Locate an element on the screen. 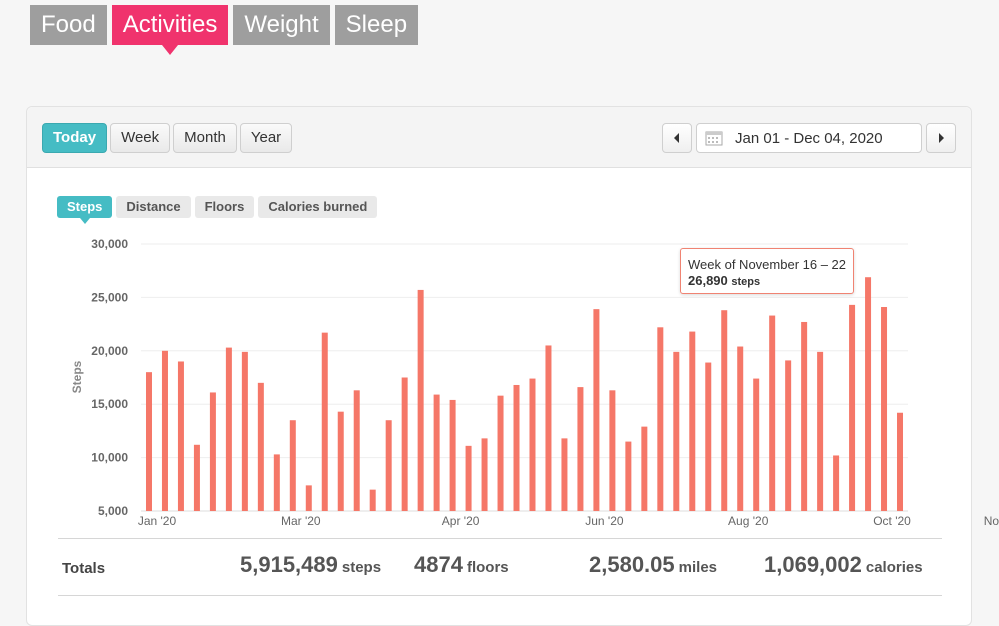 The width and height of the screenshot is (999, 626). y-tick-label: 30,000 is located at coordinates (109, 244).